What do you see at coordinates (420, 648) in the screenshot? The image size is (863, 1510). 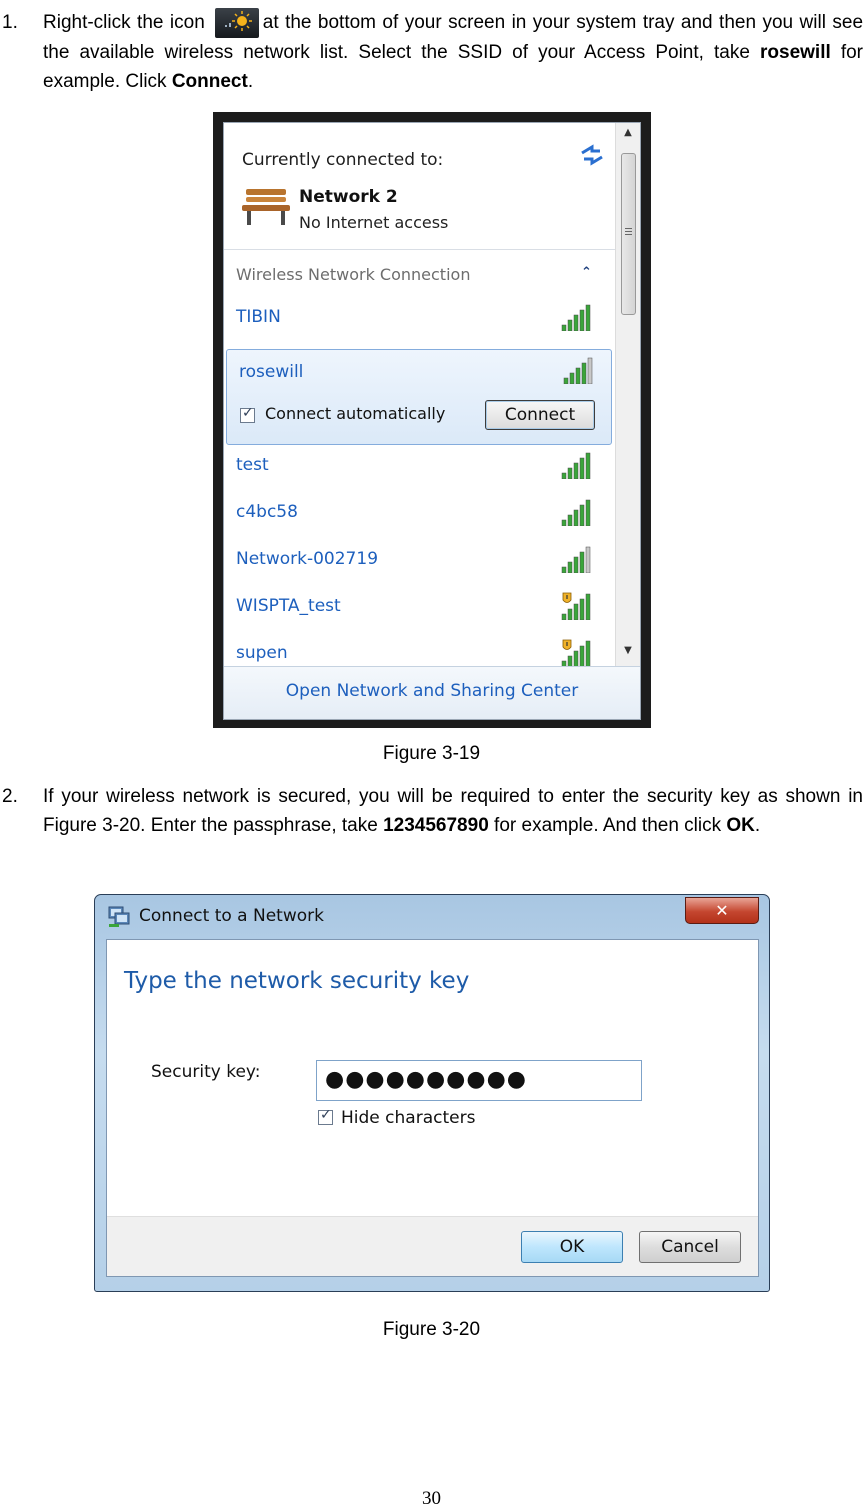 I see `network-item-supen: supen` at bounding box center [420, 648].